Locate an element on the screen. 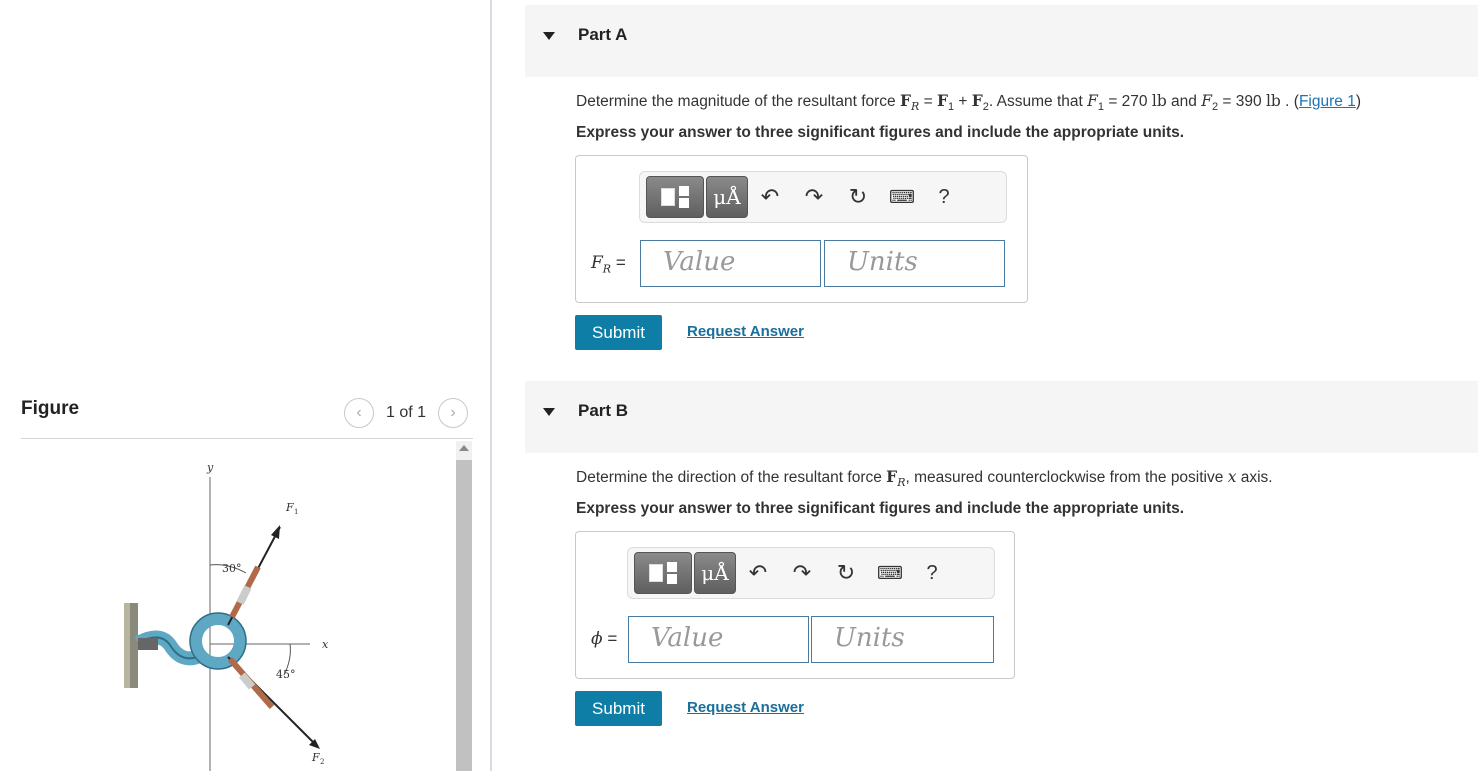  label-x: x is located at coordinates (325, 644).